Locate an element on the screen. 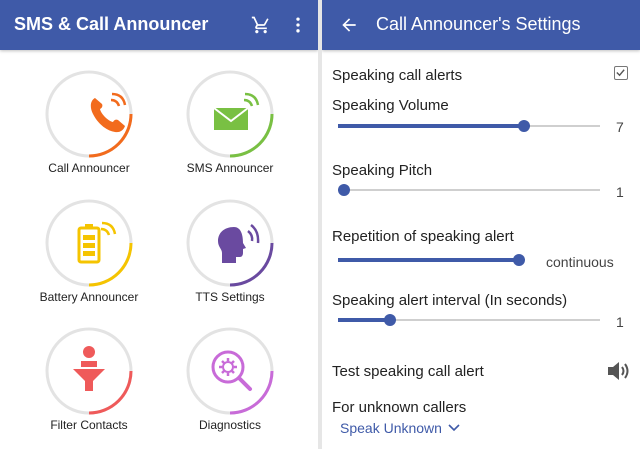 The image size is (640, 449). unknown-callers-dropdown: Speak Unknown is located at coordinates (400, 428).